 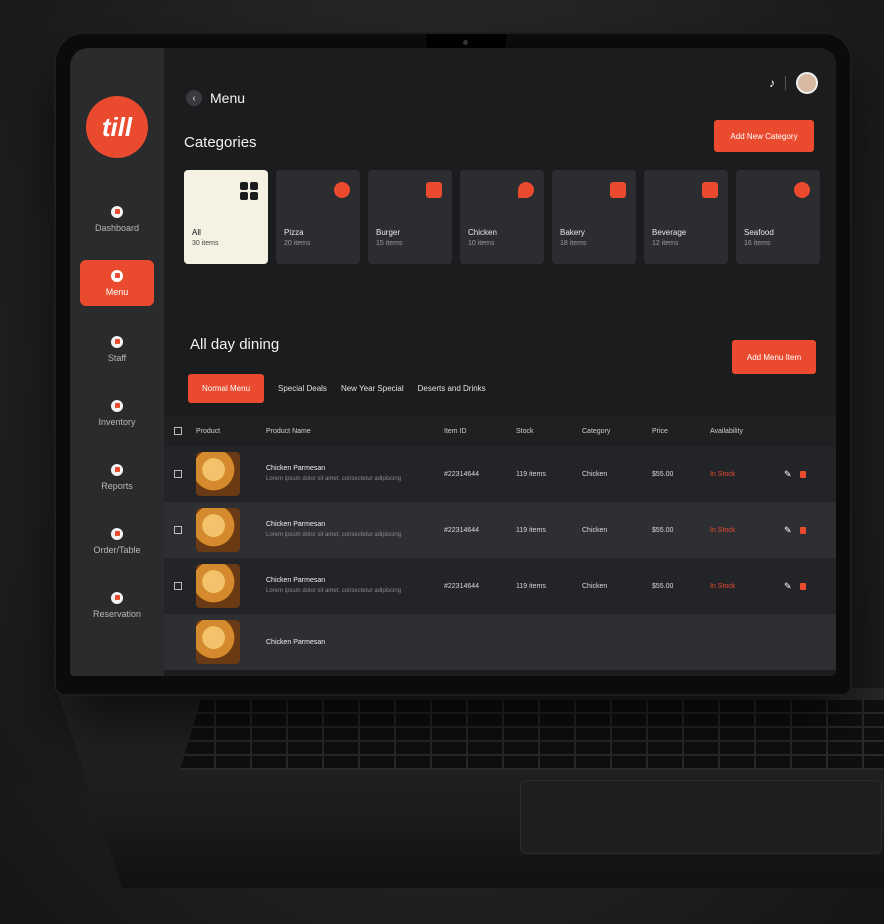 I want to click on category-card-seafood: Seafood 16 items, so click(x=778, y=217).